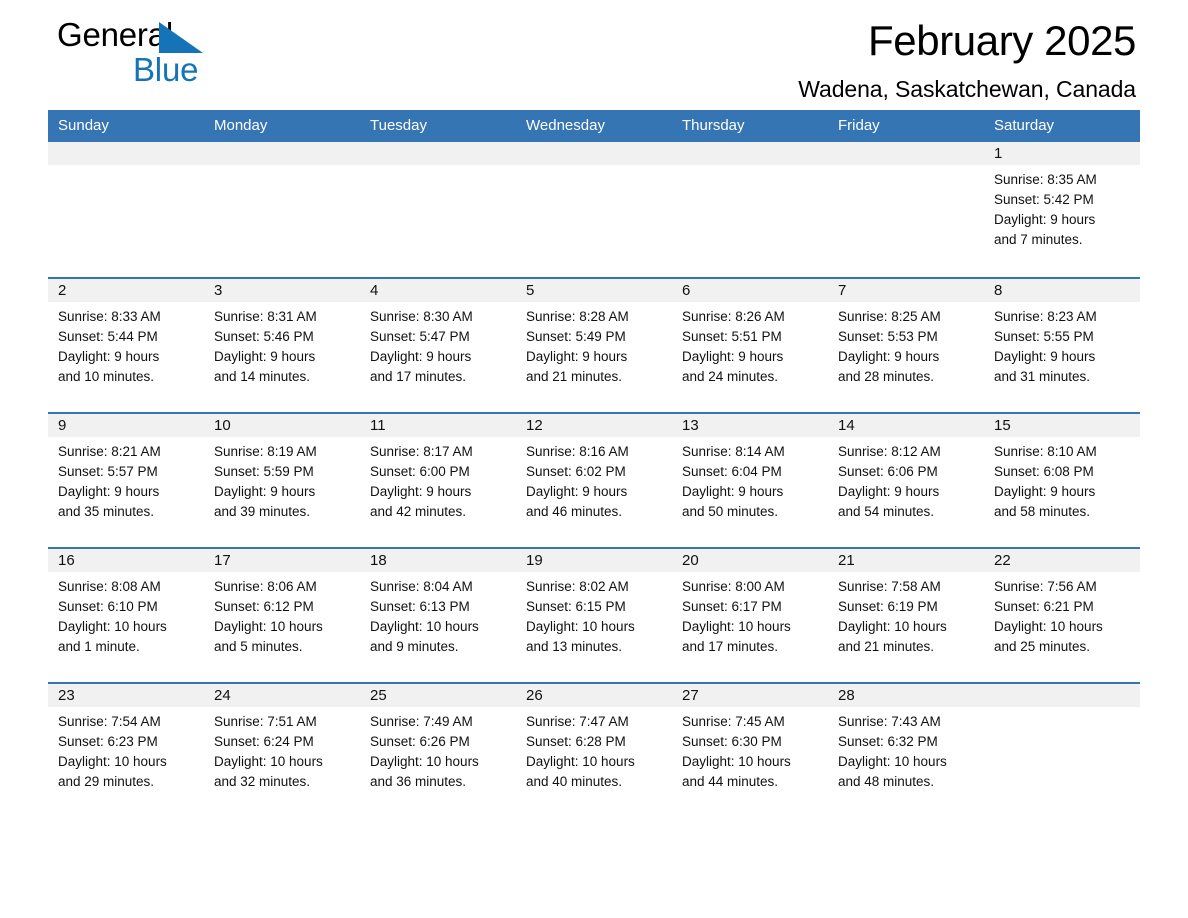 This screenshot has width=1188, height=918. Describe the element at coordinates (1044, 199) in the screenshot. I see `sunset-time: Sunset: 5:42 PM` at that location.